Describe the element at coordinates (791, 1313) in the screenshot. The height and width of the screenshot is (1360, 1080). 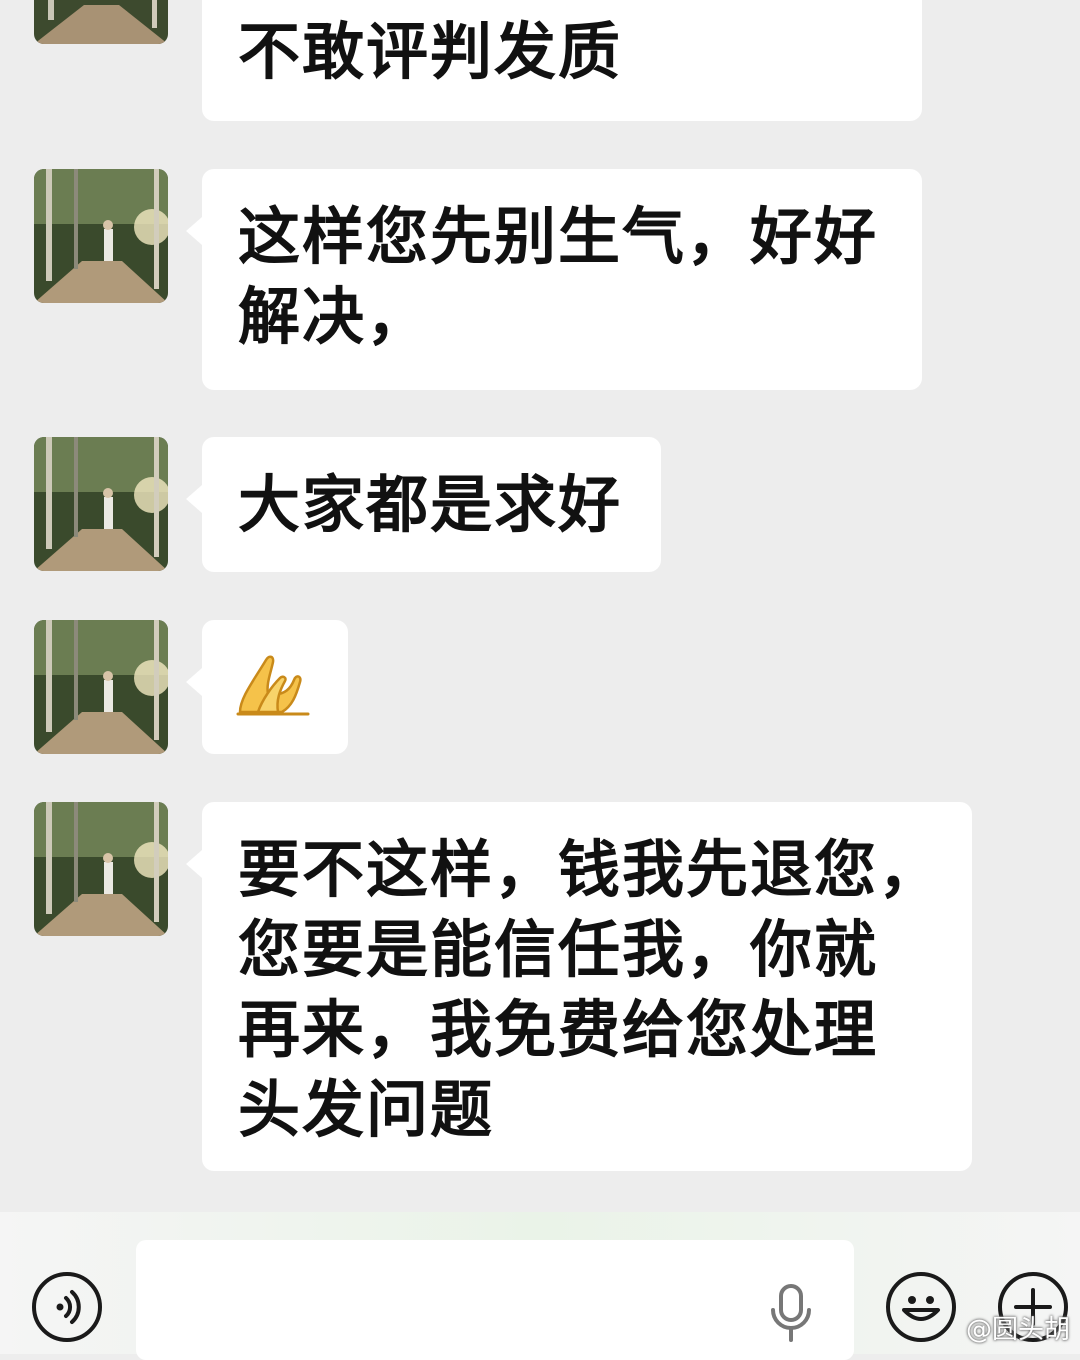
I see `microphone-icon` at that location.